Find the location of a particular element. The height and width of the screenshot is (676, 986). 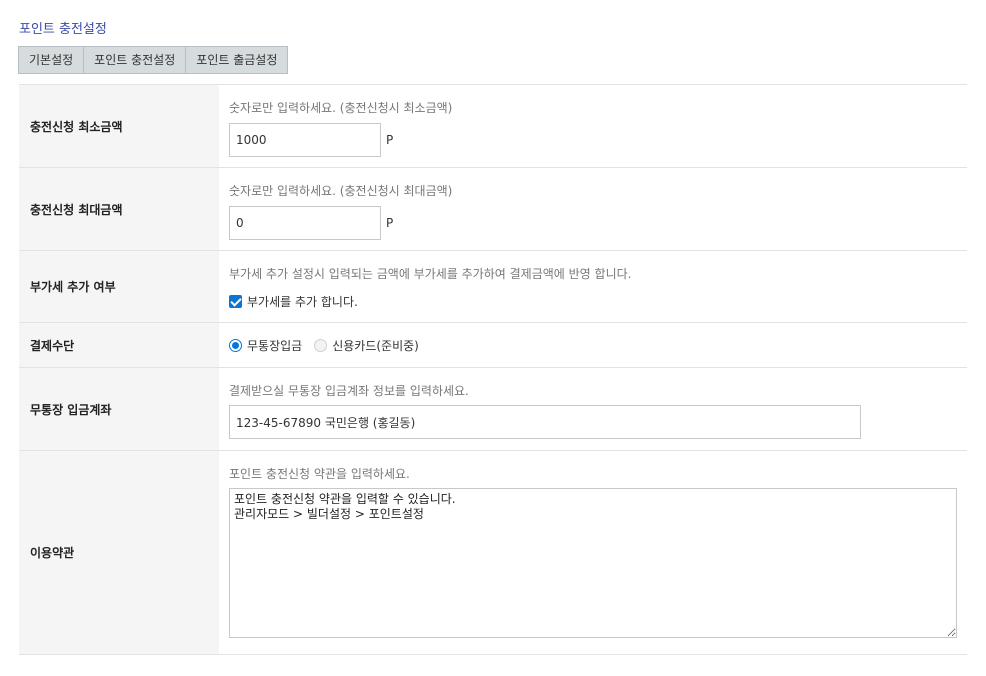

max-amount-unit: P is located at coordinates (390, 223).